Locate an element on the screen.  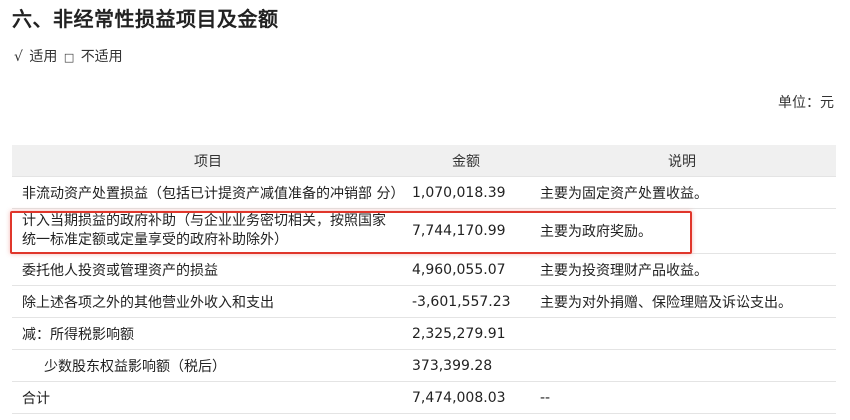
checkmark-icon: √ is located at coordinates (18, 57).